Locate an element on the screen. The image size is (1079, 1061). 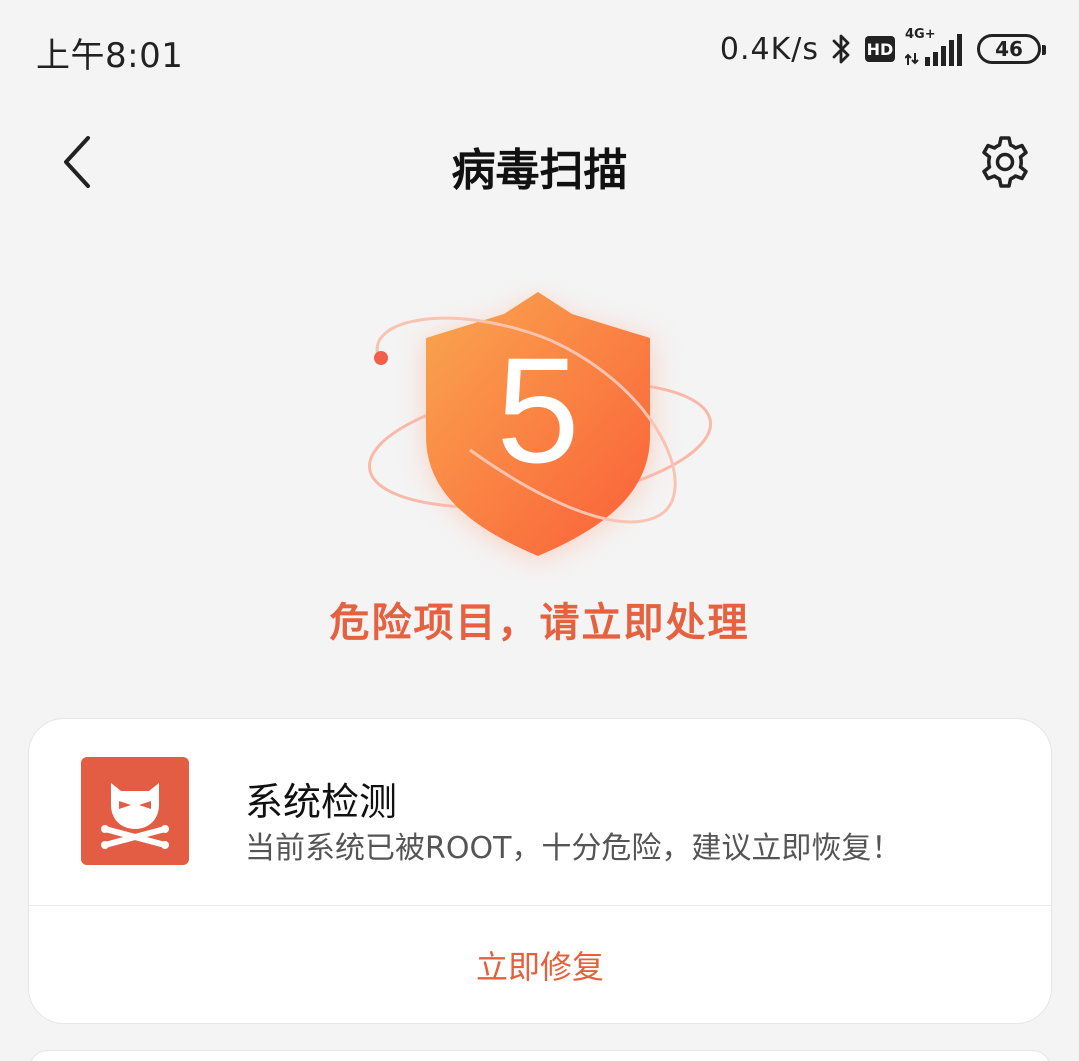
app-header: 病毒扫描 is located at coordinates (539, 163).